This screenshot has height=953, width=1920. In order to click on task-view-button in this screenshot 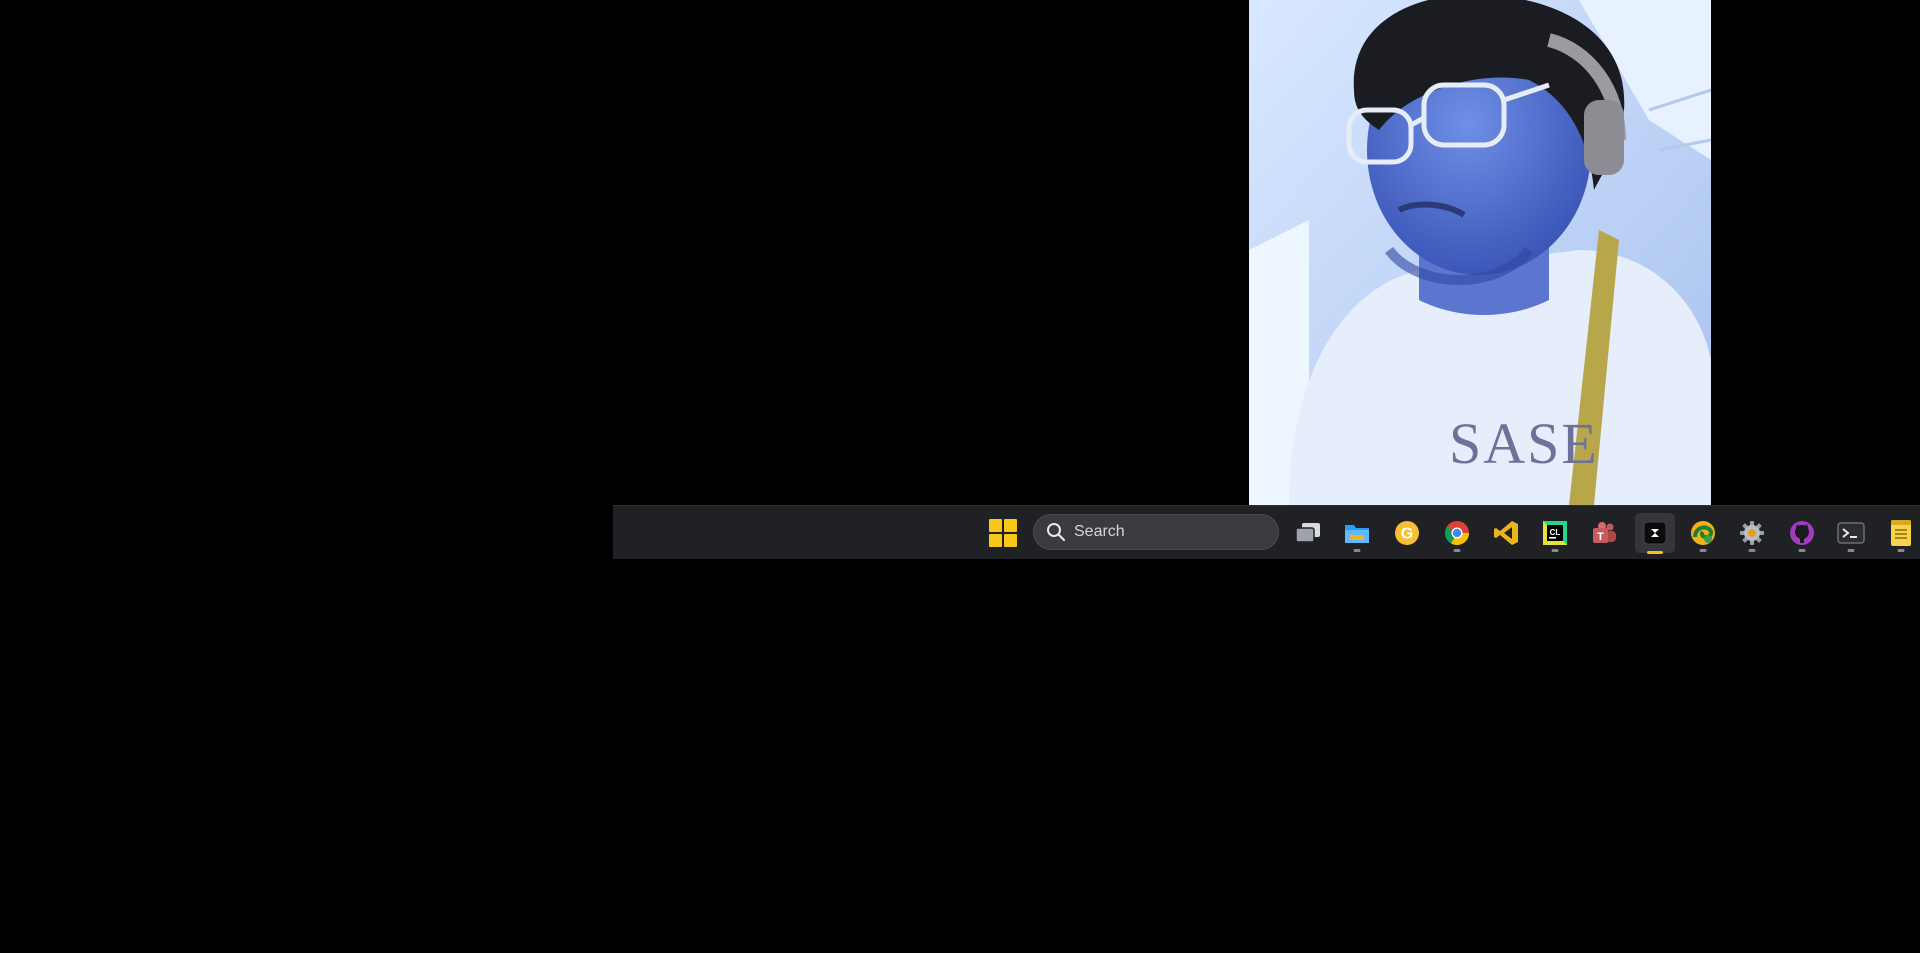, I will do `click(1308, 533)`.